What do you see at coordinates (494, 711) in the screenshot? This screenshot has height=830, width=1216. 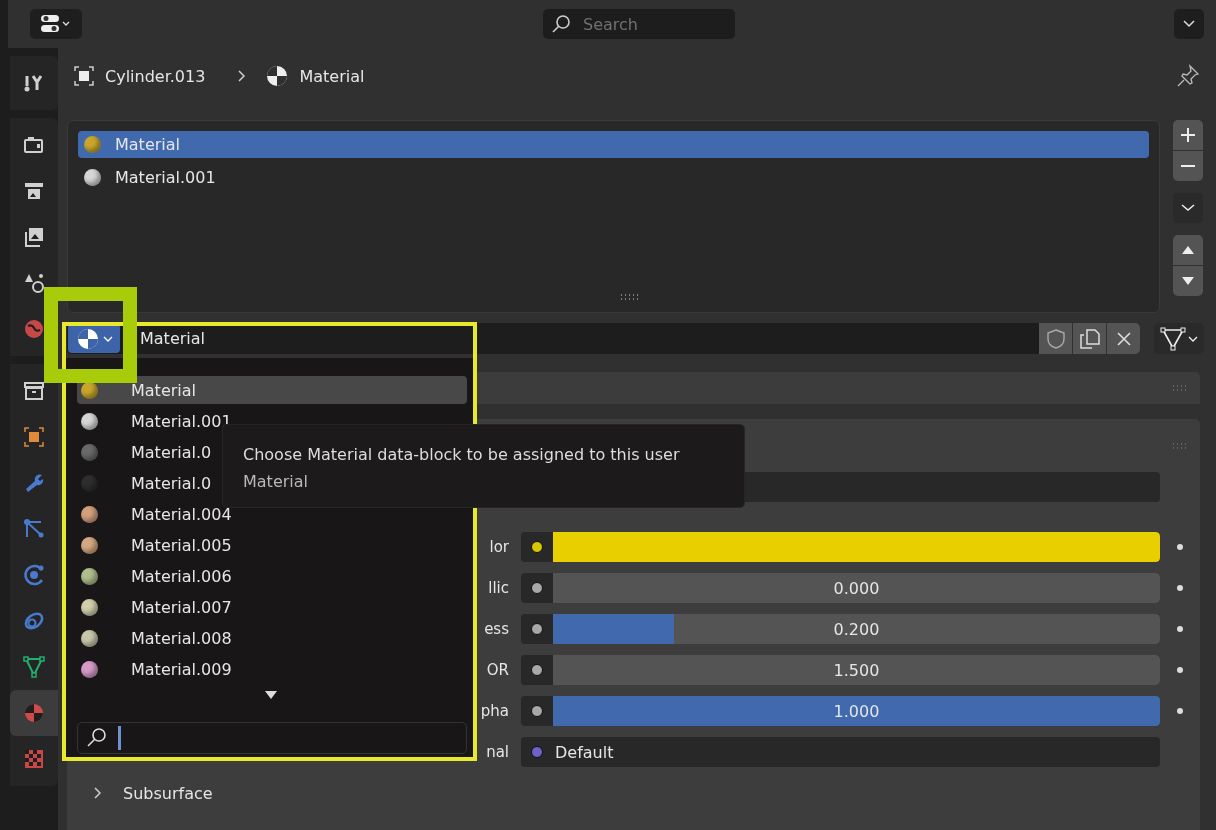 I see `property-label: pha` at bounding box center [494, 711].